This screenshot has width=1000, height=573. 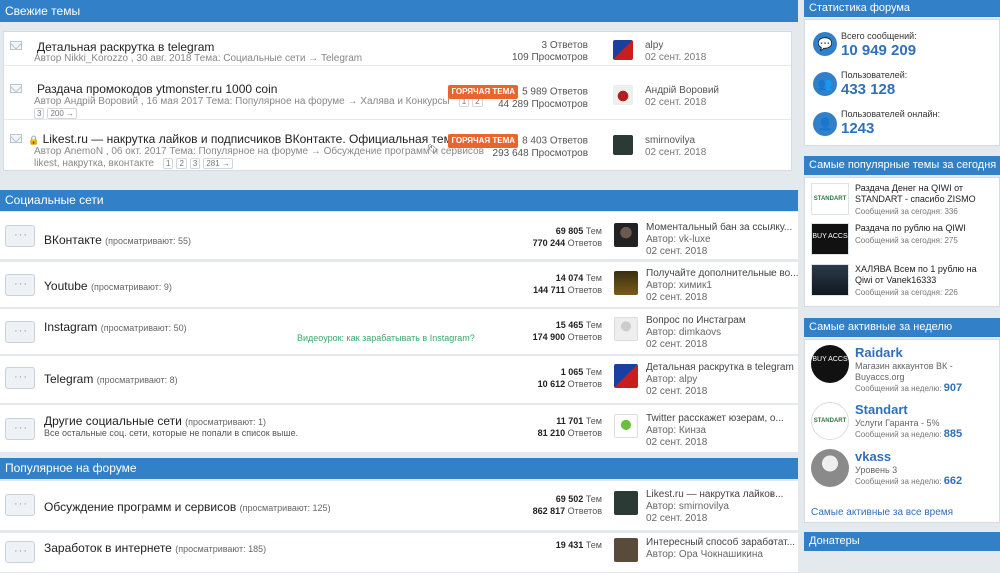 I want to click on last-poster: Андрій Воровий 02 сент. 2018, so click(x=682, y=97).